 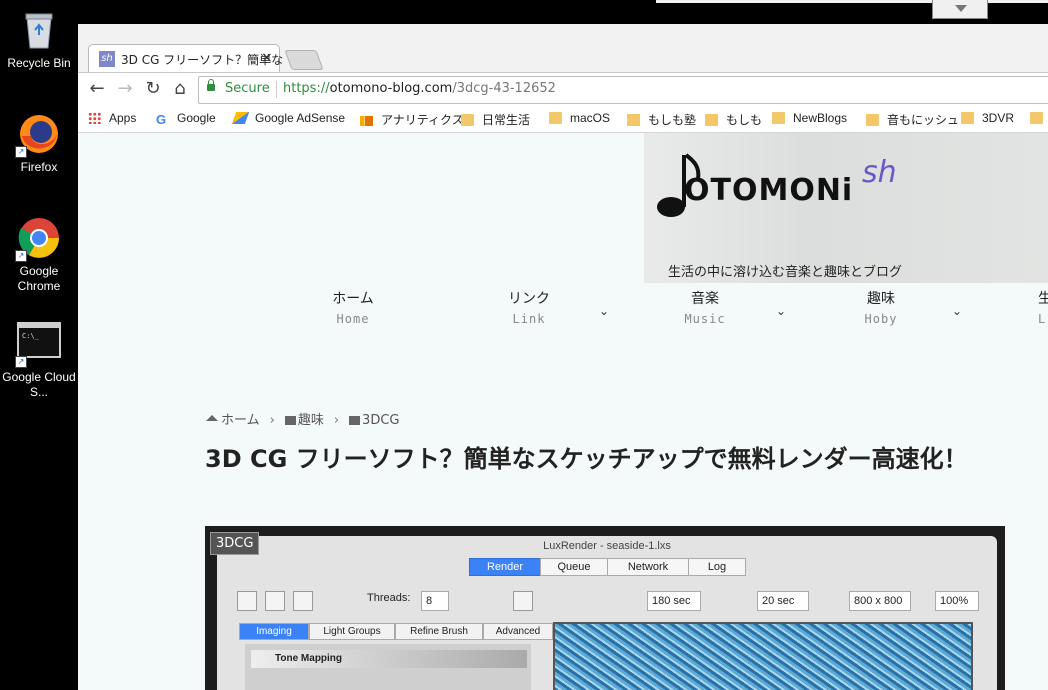 I want to click on bookmark-folder: 3DVR, so click(x=987, y=118).